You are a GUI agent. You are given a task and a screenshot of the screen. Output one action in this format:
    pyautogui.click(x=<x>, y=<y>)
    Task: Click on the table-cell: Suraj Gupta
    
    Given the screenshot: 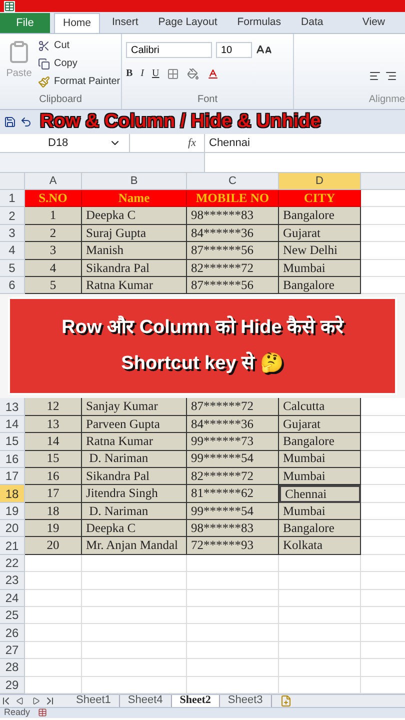 What is the action you would take?
    pyautogui.click(x=134, y=233)
    